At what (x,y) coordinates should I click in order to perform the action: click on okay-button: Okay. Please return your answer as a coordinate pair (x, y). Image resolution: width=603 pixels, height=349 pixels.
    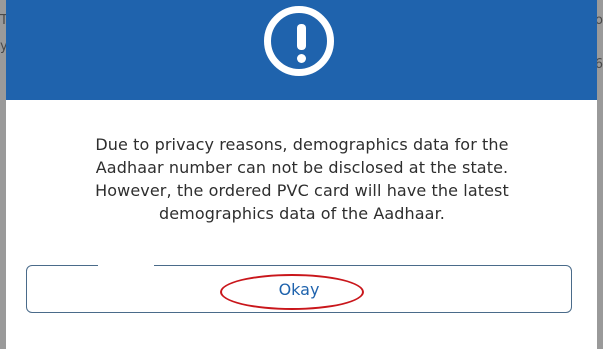
    Looking at the image, I should click on (299, 289).